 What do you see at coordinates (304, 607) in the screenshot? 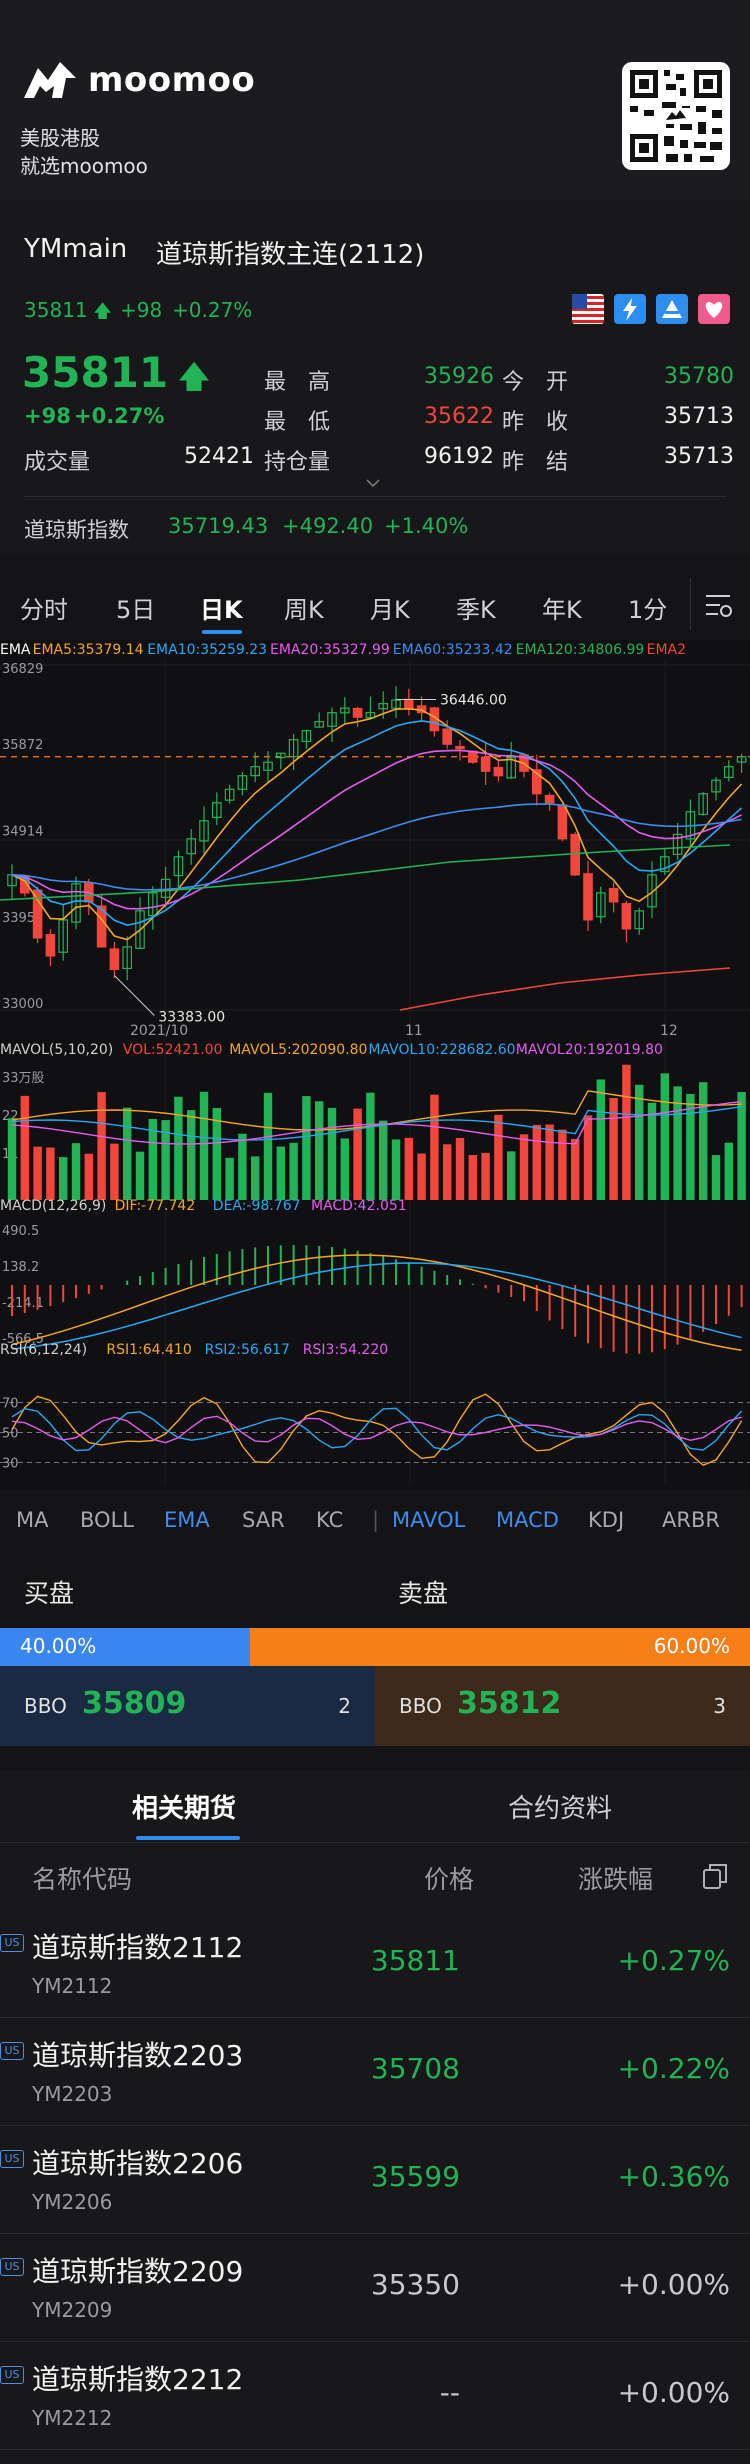
I see `tab-weekly-k: 周K` at bounding box center [304, 607].